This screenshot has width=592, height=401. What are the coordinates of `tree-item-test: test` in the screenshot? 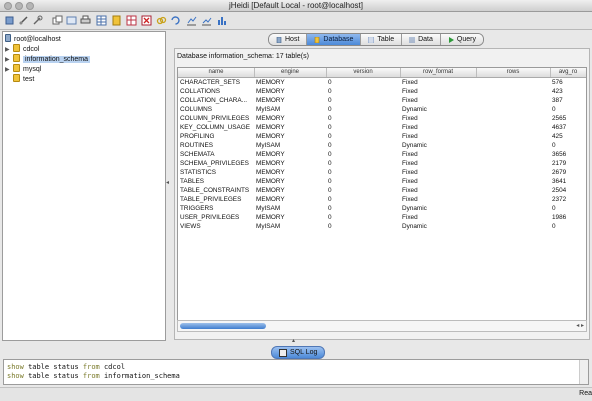 It's located at (19, 79).